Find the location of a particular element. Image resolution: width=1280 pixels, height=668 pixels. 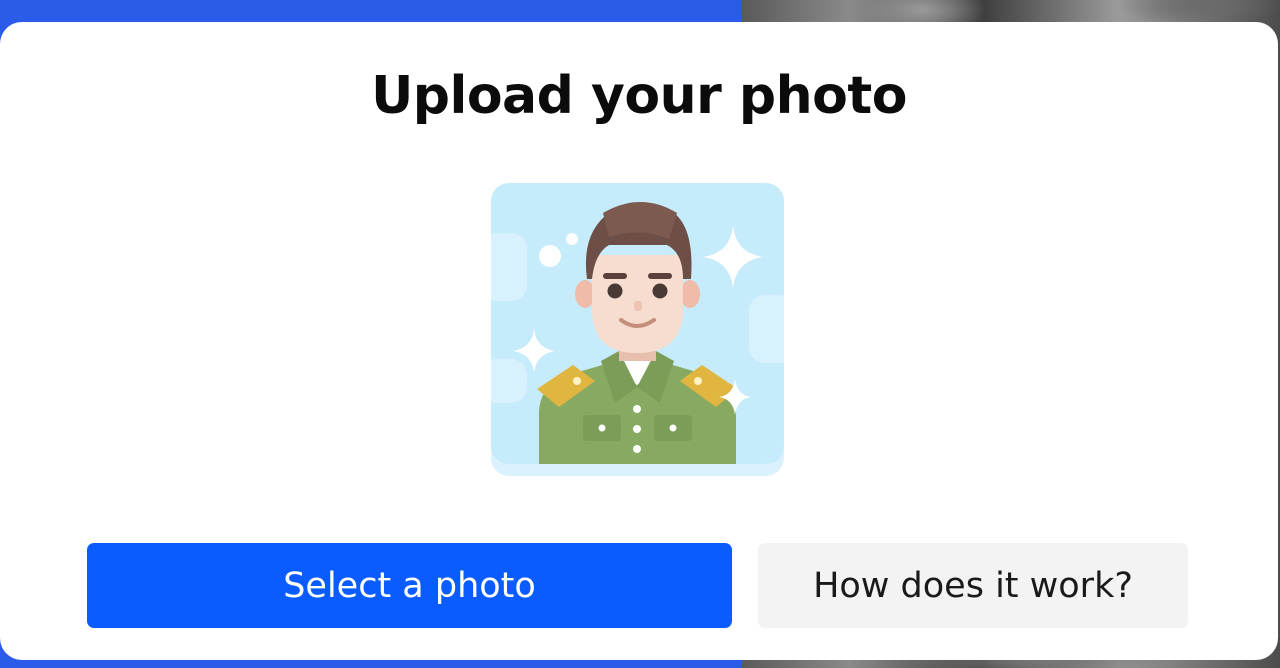

how-does-it-work-button: How does it work? is located at coordinates (973, 585).